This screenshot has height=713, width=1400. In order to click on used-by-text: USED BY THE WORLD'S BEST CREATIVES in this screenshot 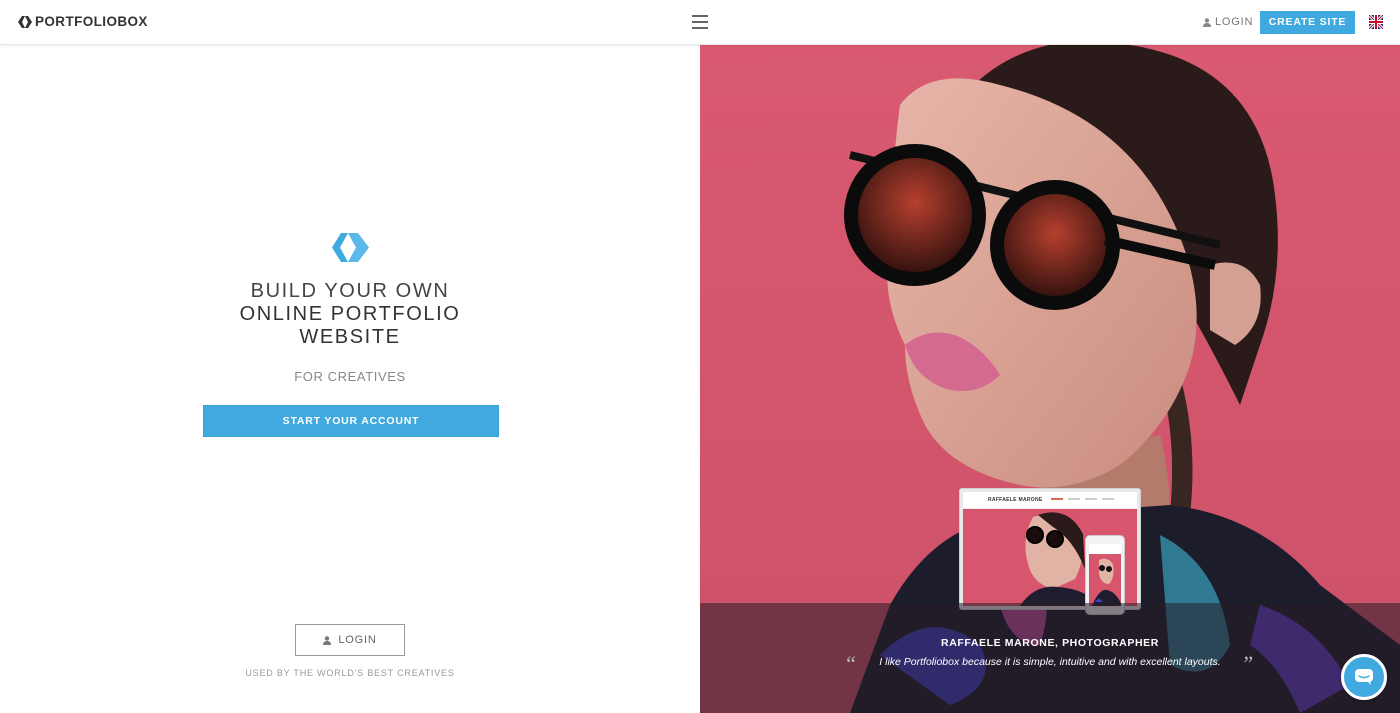, I will do `click(350, 673)`.